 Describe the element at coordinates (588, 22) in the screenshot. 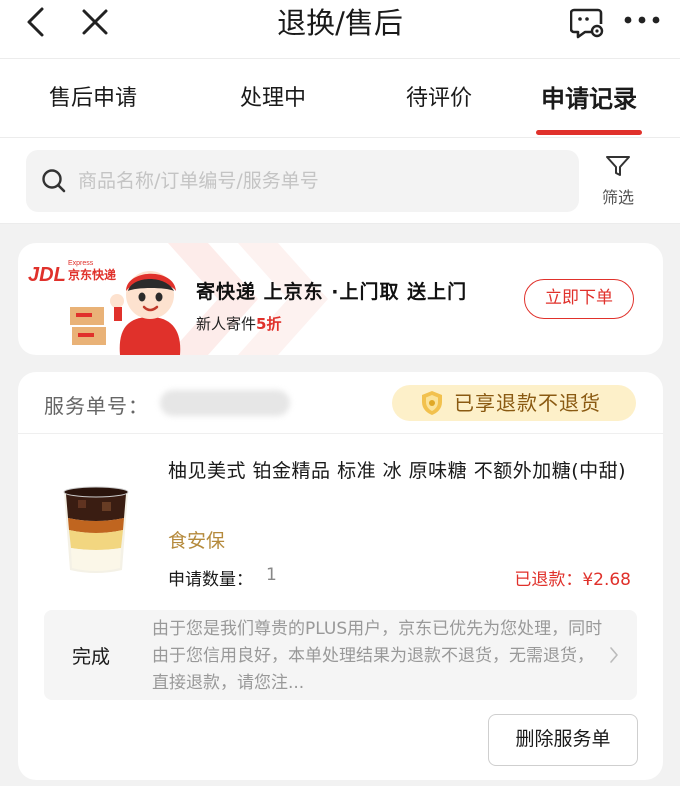

I see `customer-service-settings-icon` at that location.